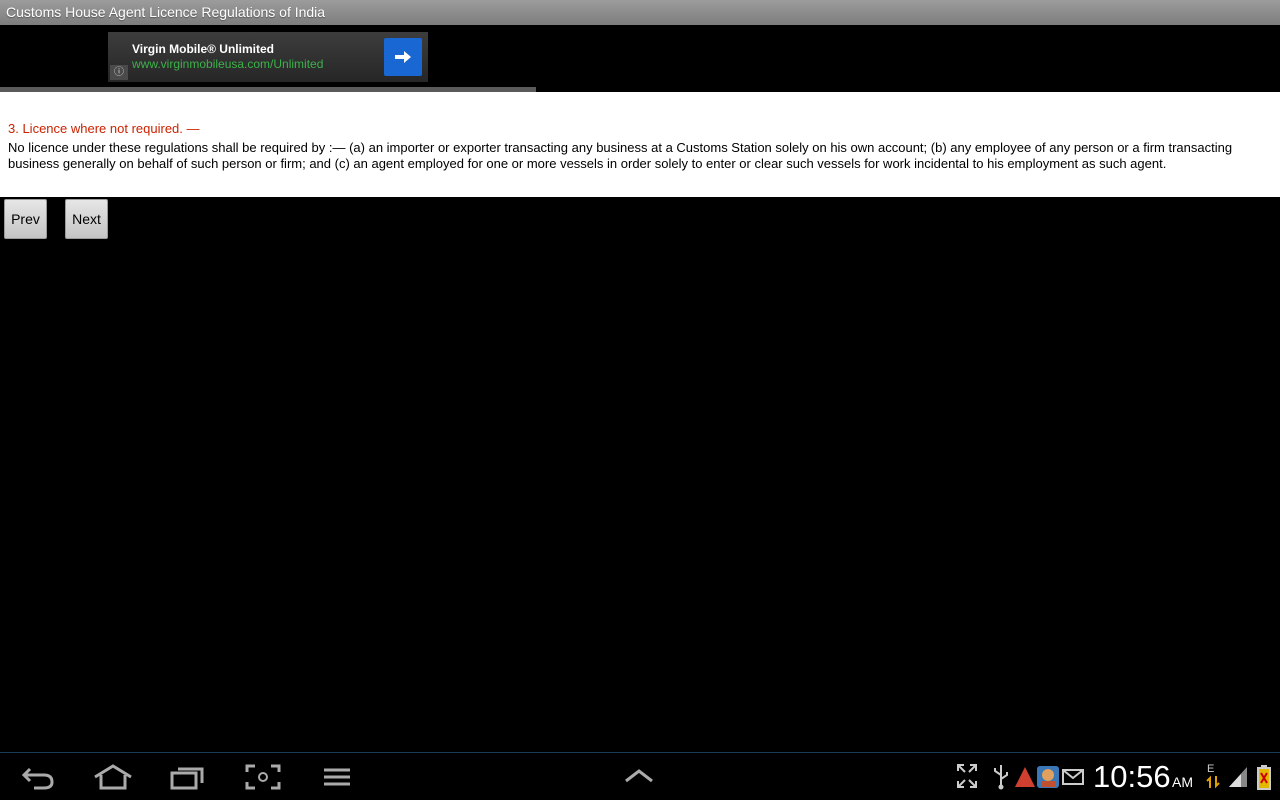 This screenshot has height=800, width=1280. I want to click on chevron-up-icon, so click(639, 777).